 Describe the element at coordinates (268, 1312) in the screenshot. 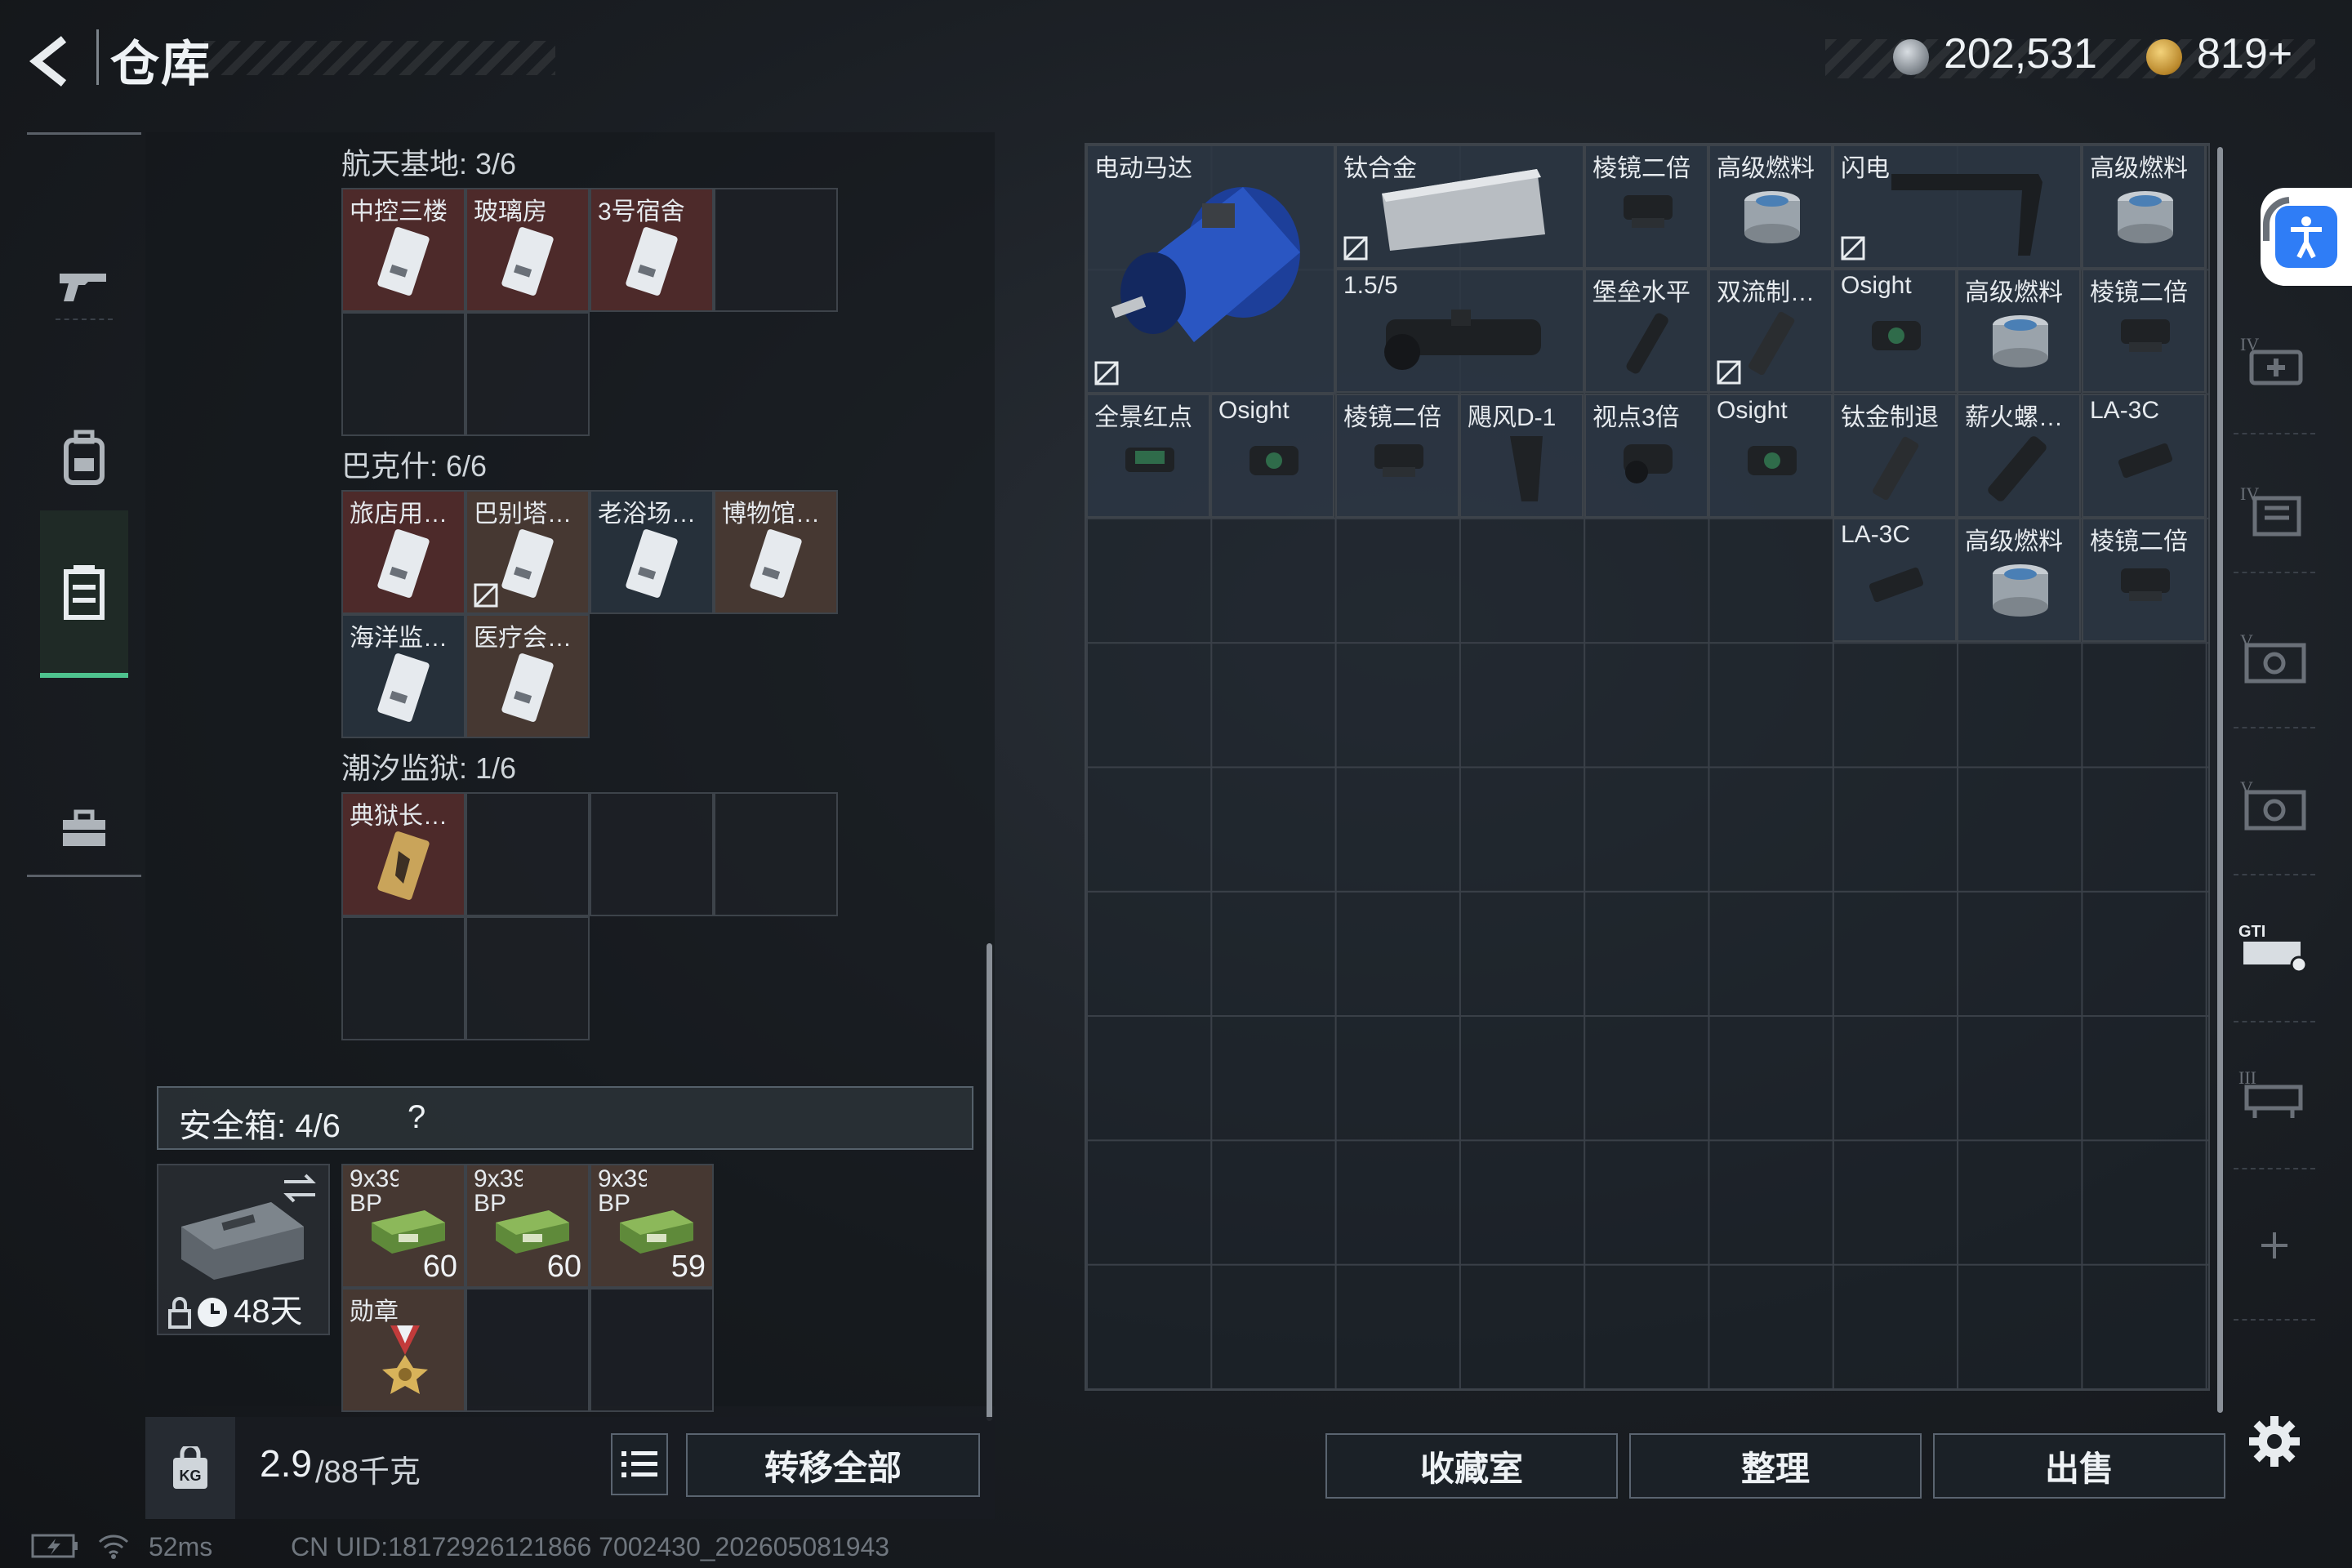

I see `safe-time-left: 48天` at that location.